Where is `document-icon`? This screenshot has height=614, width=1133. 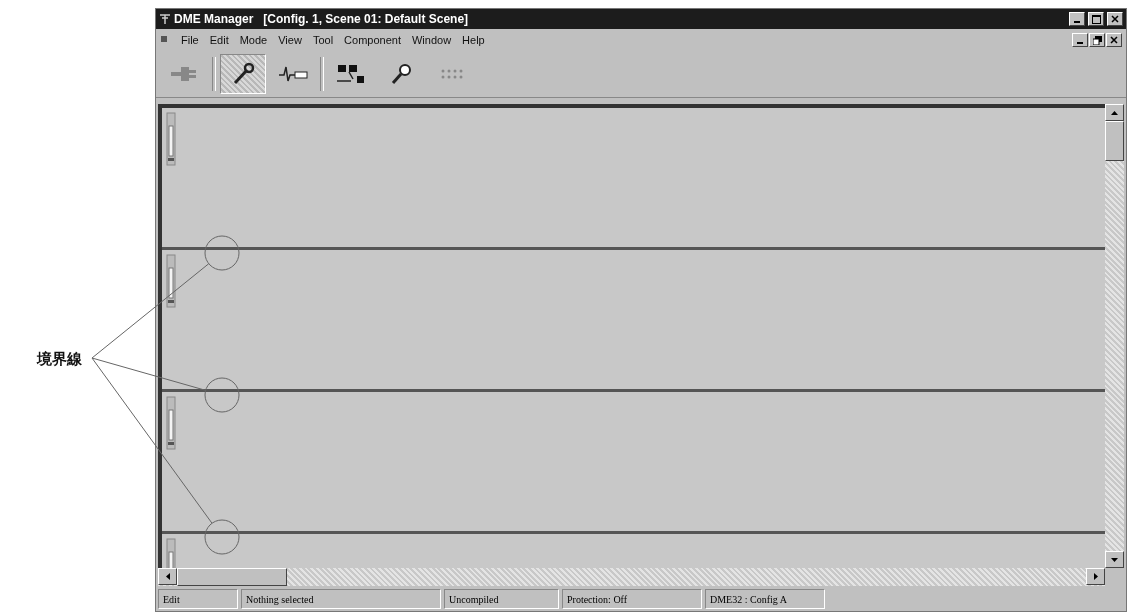 document-icon is located at coordinates (165, 40).